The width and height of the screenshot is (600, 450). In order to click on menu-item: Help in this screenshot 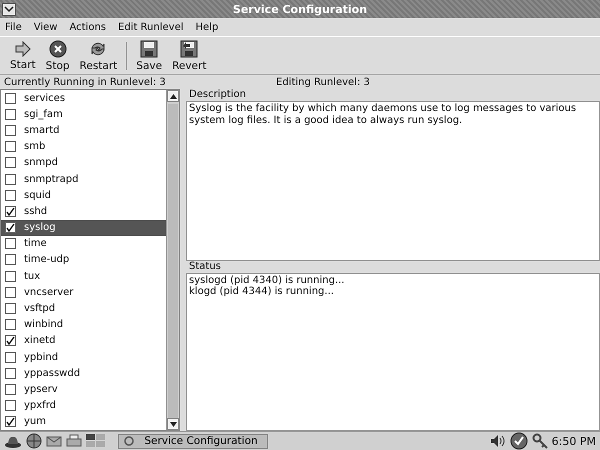, I will do `click(207, 27)`.